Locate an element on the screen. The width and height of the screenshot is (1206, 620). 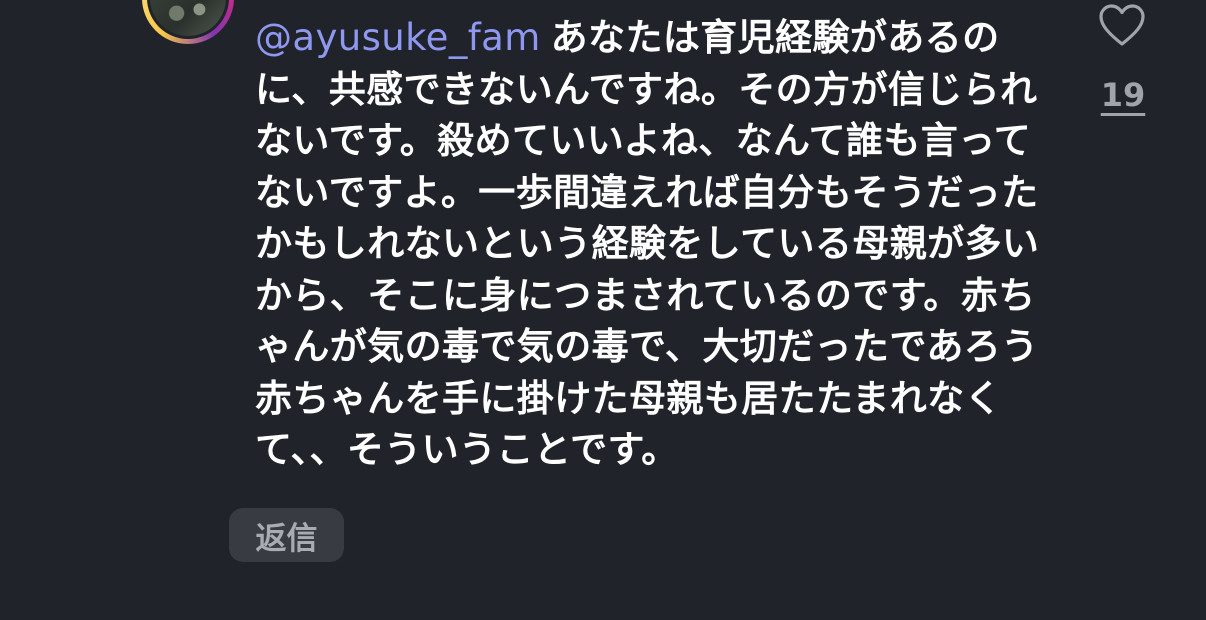
like-count: 19 is located at coordinates (1123, 95).